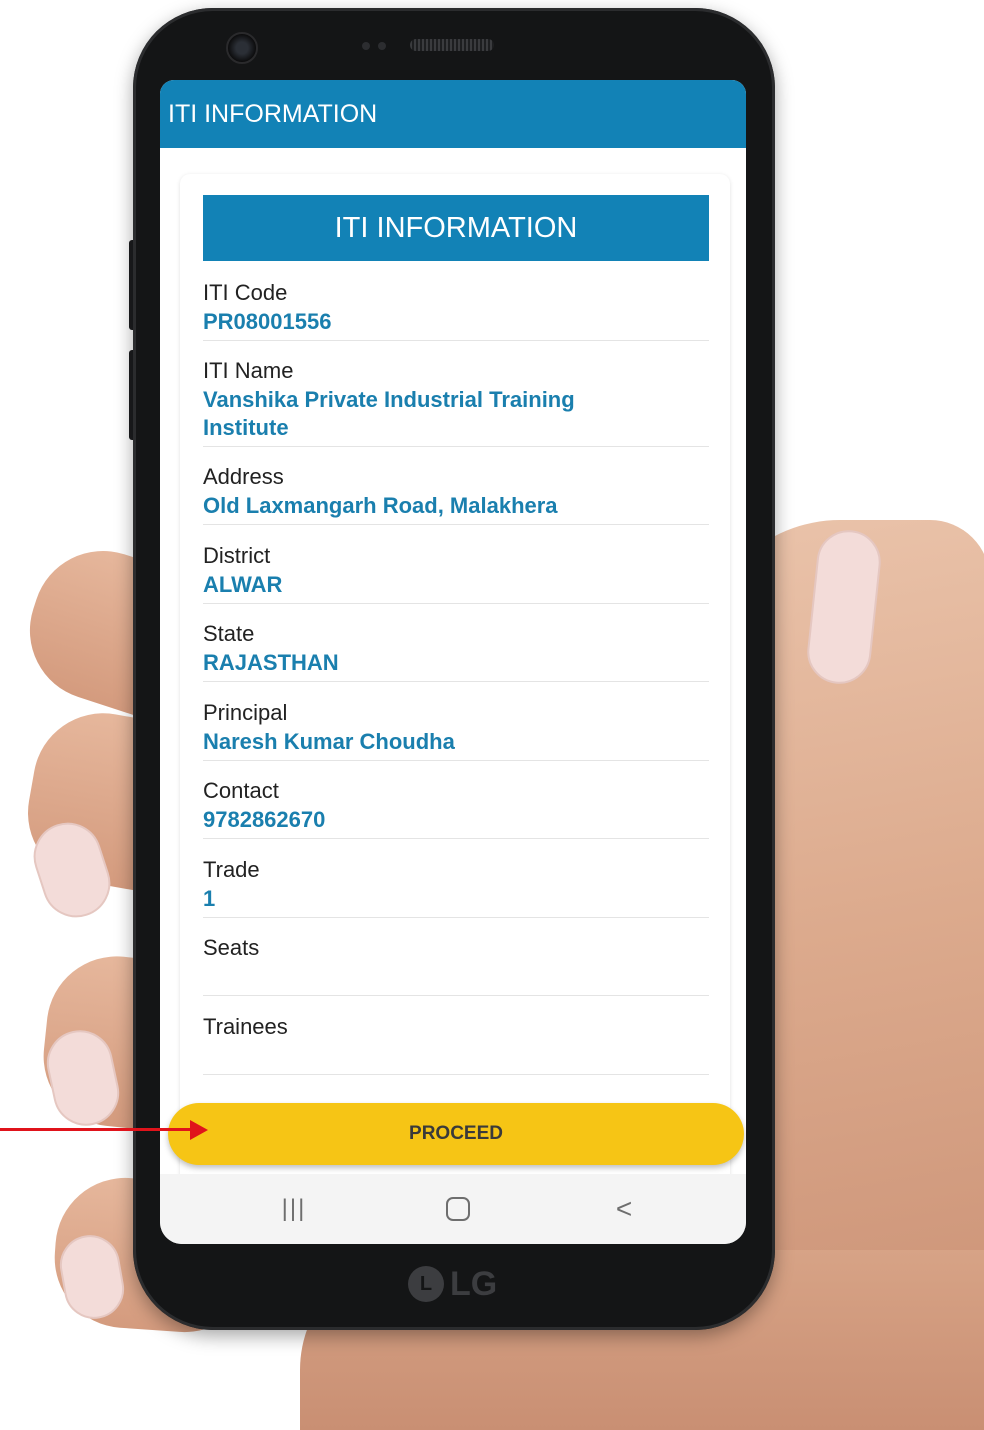 The height and width of the screenshot is (1430, 984). What do you see at coordinates (271, 662) in the screenshot?
I see `field-value: RAJASTHAN` at bounding box center [271, 662].